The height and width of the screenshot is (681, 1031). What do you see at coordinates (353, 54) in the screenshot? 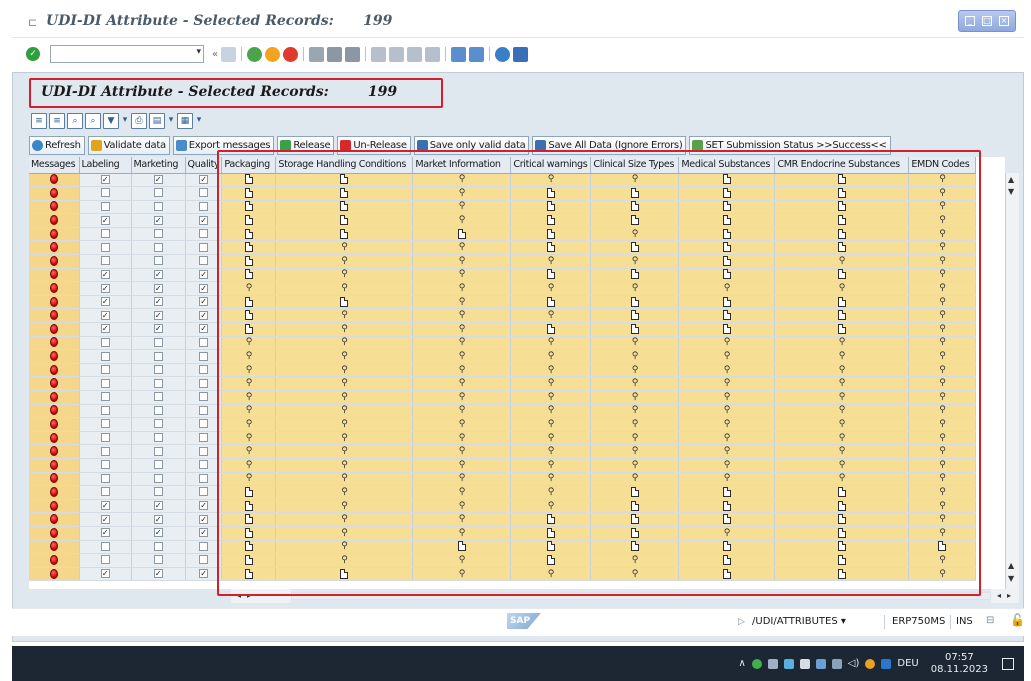
I see `find-next-icon` at bounding box center [353, 54].